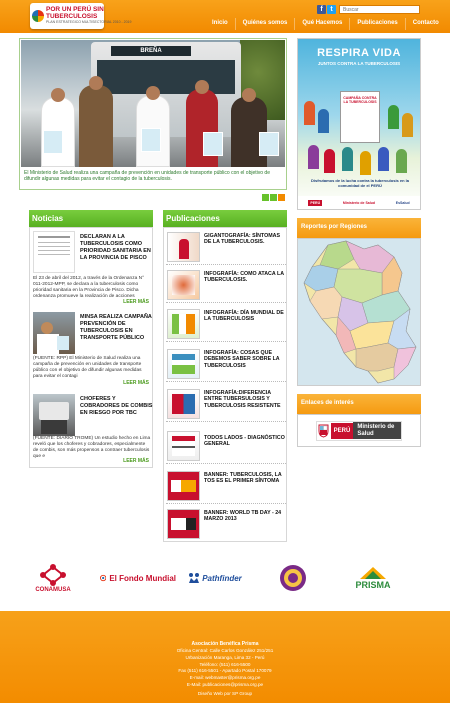  What do you see at coordinates (359, 63) in the screenshot?
I see `poster-subtitle: JUNTOS CONTRA LA TUBERCULOSIS` at bounding box center [359, 63].